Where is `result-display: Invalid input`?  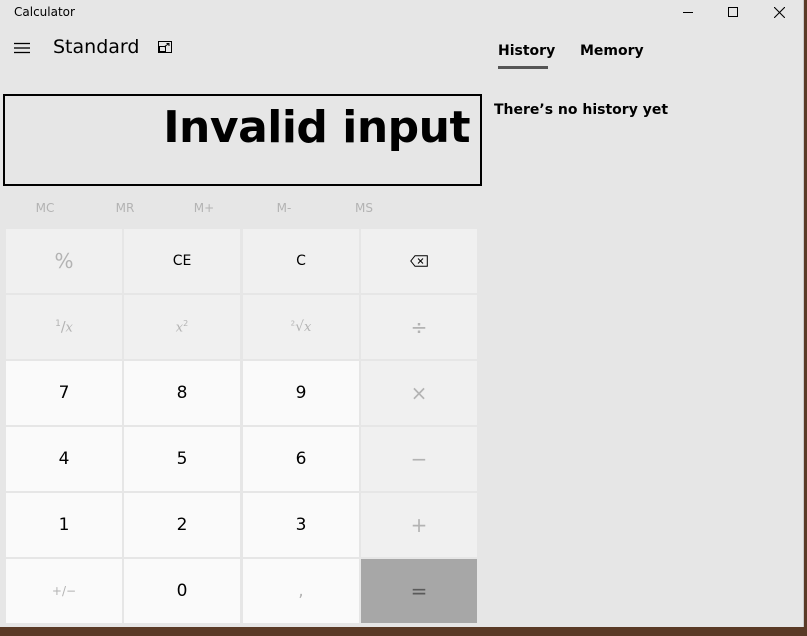 result-display: Invalid input is located at coordinates (242, 140).